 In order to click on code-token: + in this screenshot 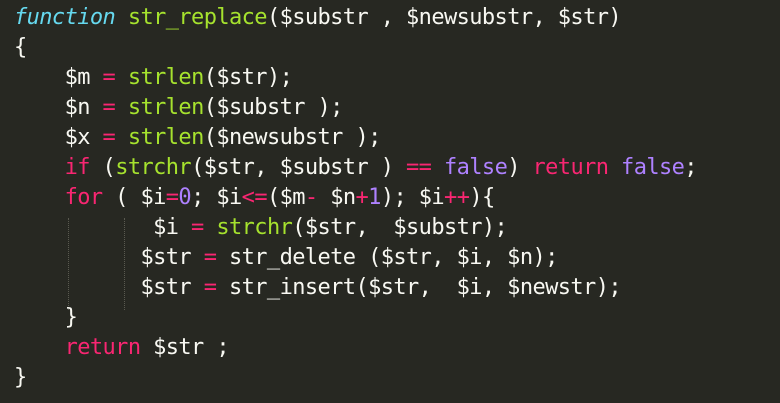, I will do `click(362, 197)`.